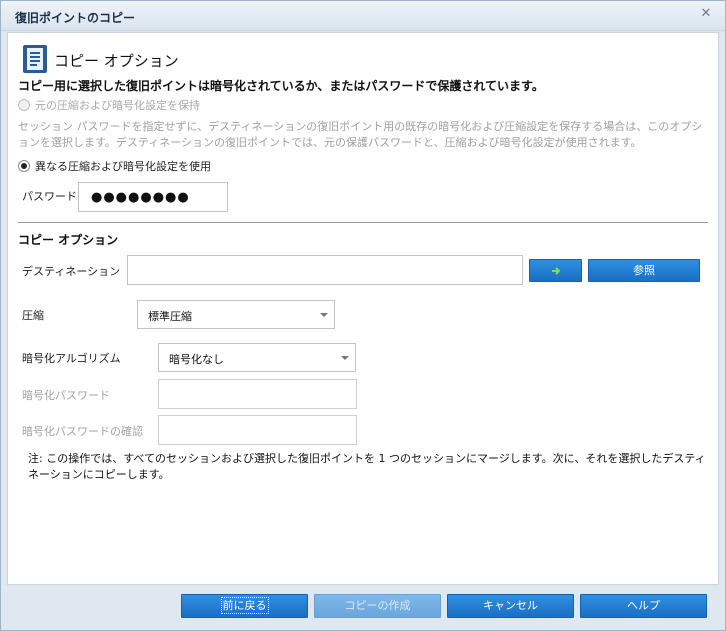 This screenshot has height=631, width=726. Describe the element at coordinates (117, 105) in the screenshot. I see `keep-settings-label: 元の圧縮および暗号化設定を保持` at that location.